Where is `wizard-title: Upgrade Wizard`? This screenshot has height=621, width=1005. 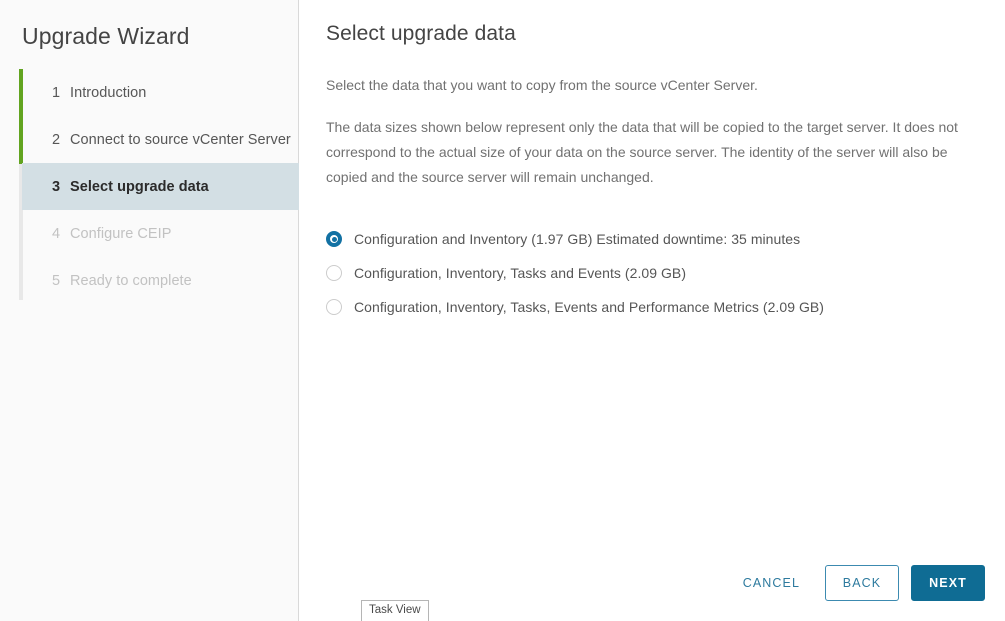
wizard-title: Upgrade Wizard is located at coordinates (106, 36).